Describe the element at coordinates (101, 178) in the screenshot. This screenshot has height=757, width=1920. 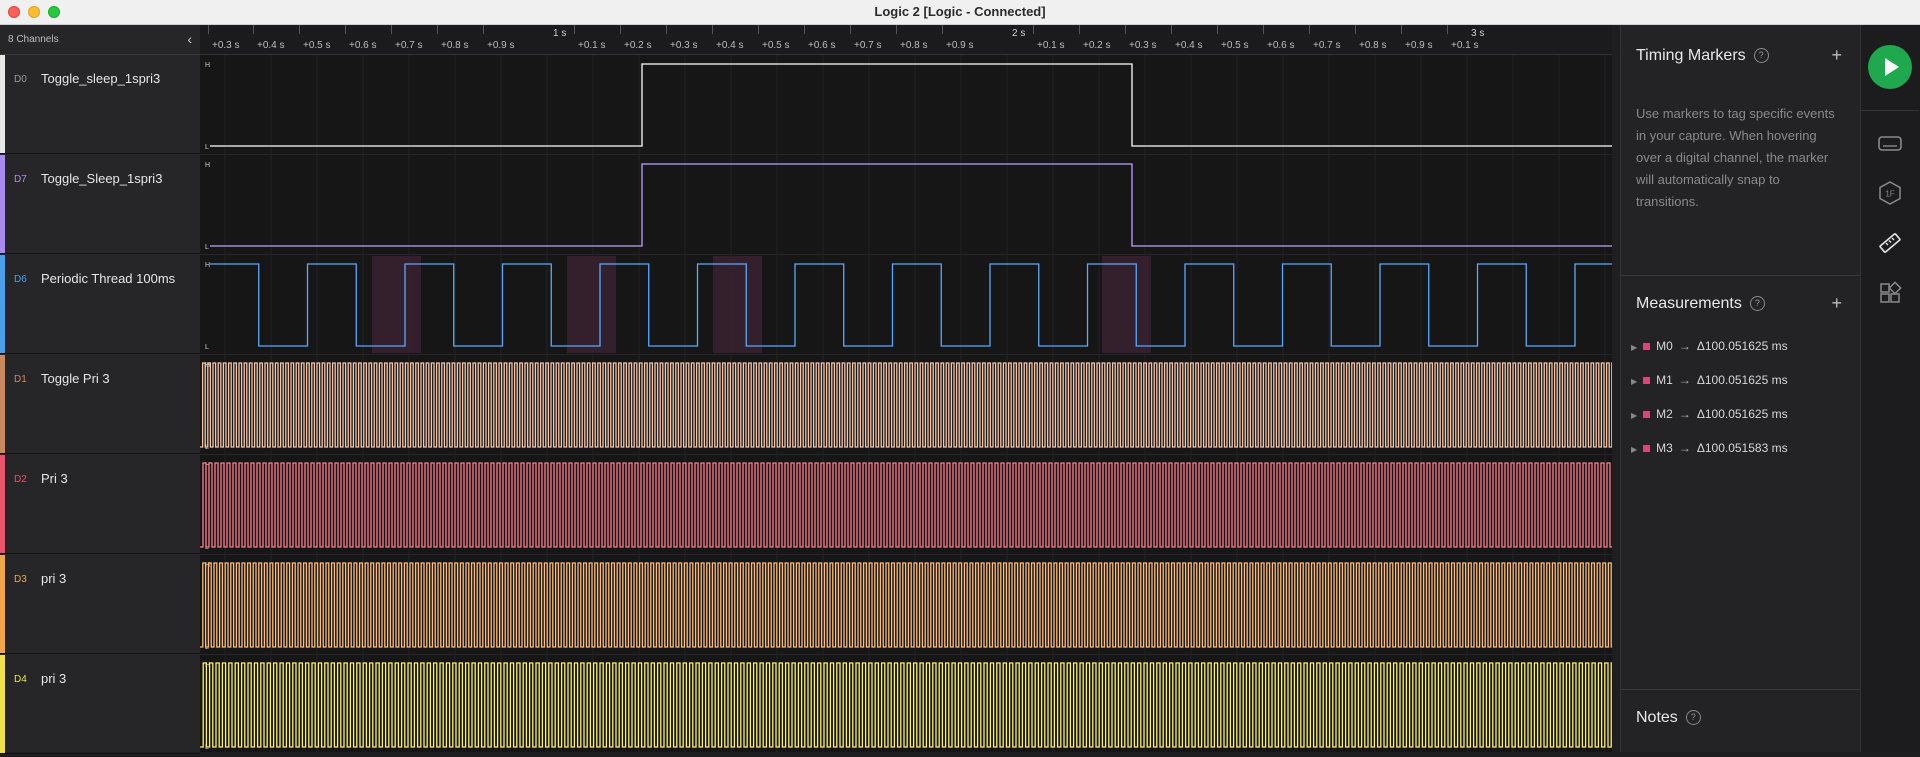
I see `channel-name: Toggle_Sleep_1spri3` at that location.